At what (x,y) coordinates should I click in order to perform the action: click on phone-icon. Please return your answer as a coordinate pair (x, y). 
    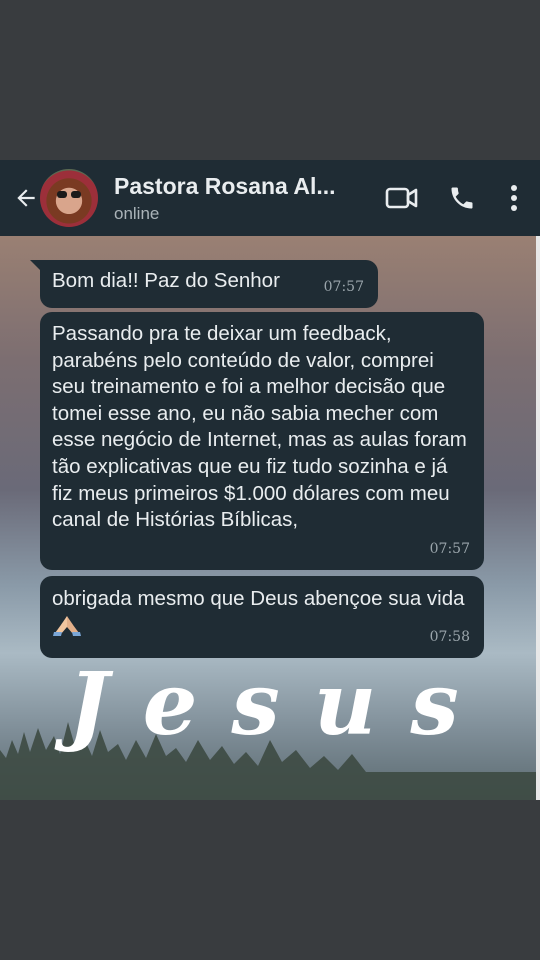
    Looking at the image, I should click on (462, 198).